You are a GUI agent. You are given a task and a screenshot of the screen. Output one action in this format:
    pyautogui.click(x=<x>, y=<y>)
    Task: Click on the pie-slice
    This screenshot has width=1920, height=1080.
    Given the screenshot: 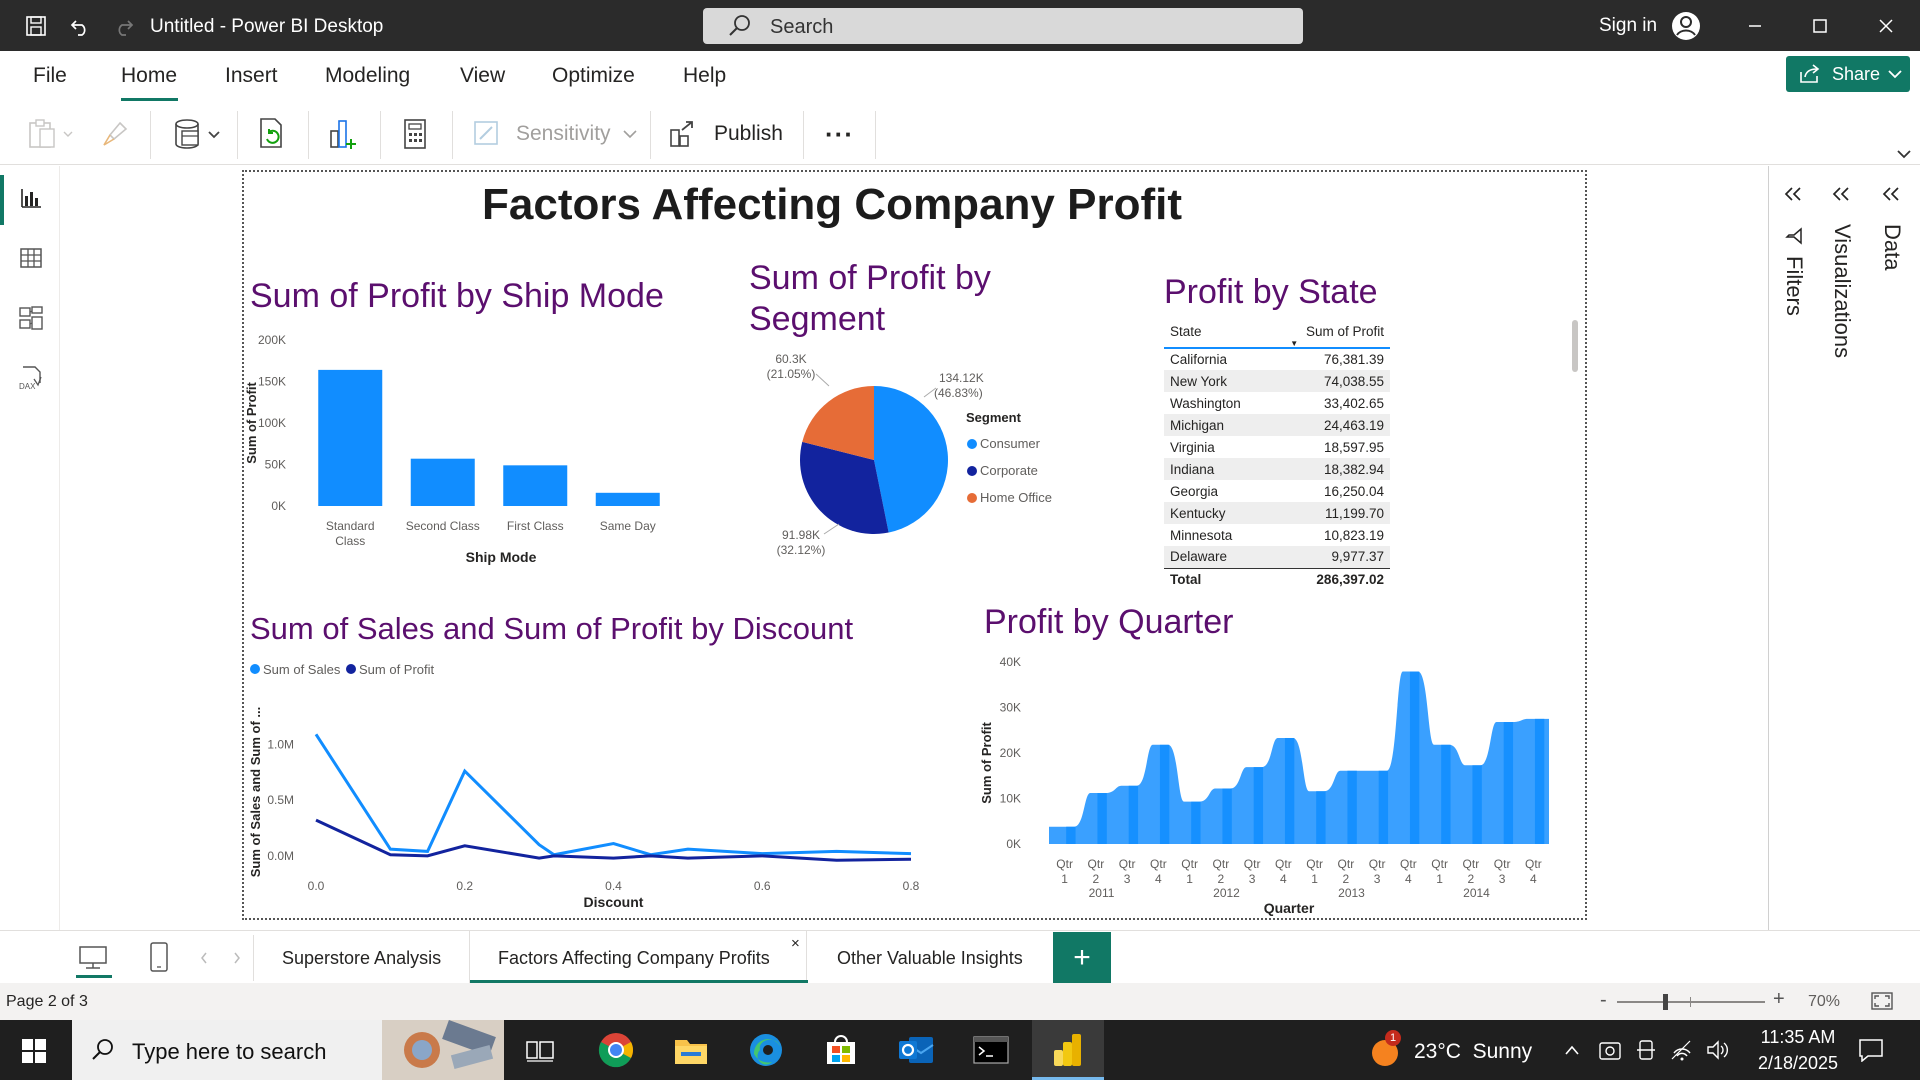 What is the action you would take?
    pyautogui.click(x=911, y=459)
    